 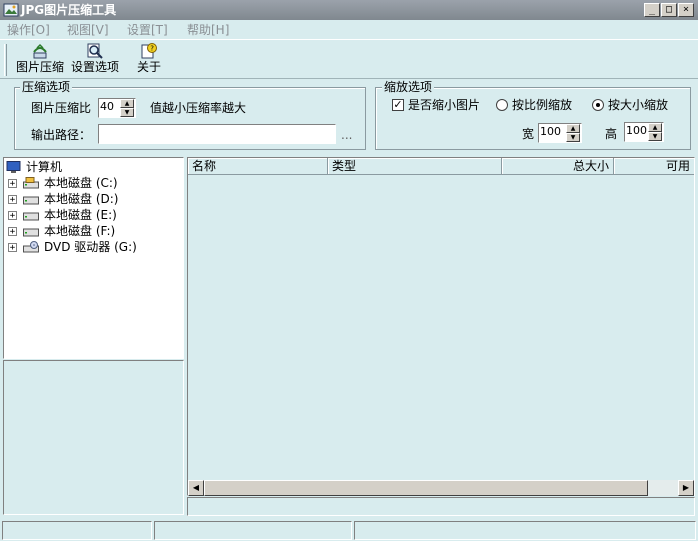 What do you see at coordinates (13, 167) in the screenshot?
I see `computer-icon` at bounding box center [13, 167].